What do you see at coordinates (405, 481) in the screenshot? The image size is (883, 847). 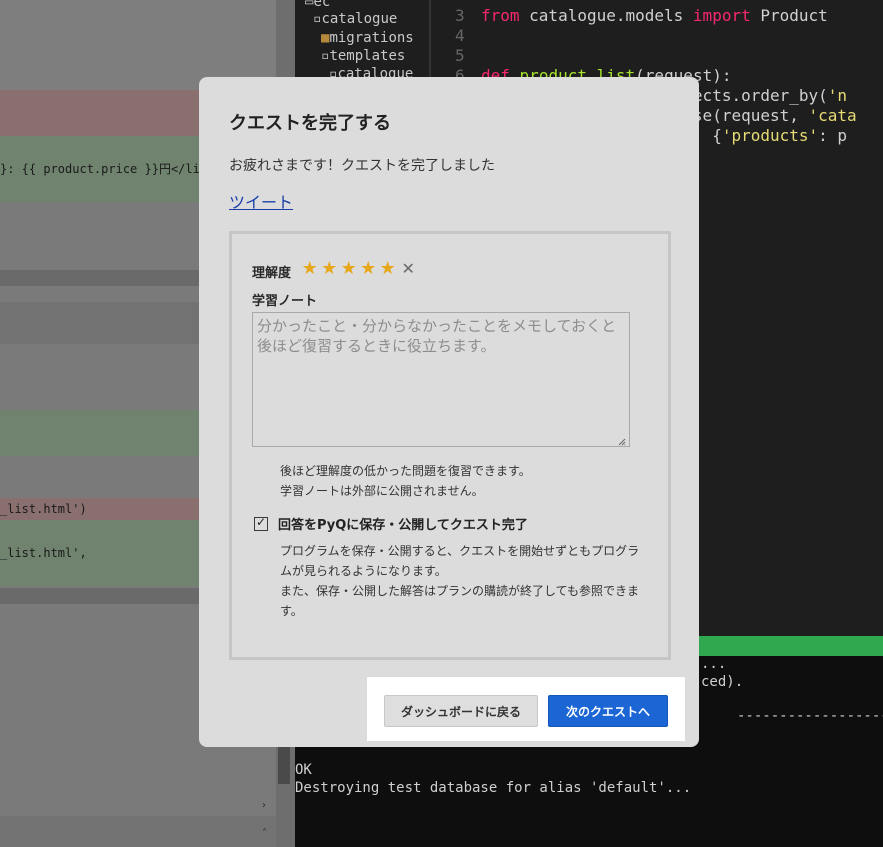 I see `note-help: 後ほど理解度の低かった問題を復習できます。 学習ノートは外部に公開されません。` at bounding box center [405, 481].